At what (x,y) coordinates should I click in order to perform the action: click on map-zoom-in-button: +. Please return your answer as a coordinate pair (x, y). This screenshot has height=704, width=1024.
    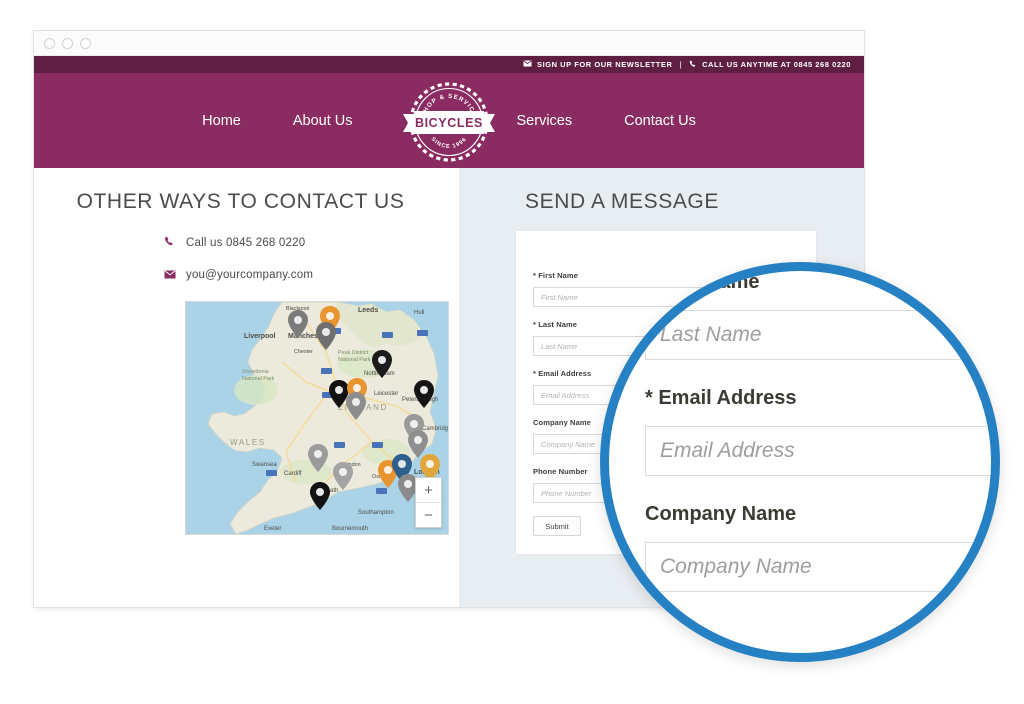
    Looking at the image, I should click on (428, 490).